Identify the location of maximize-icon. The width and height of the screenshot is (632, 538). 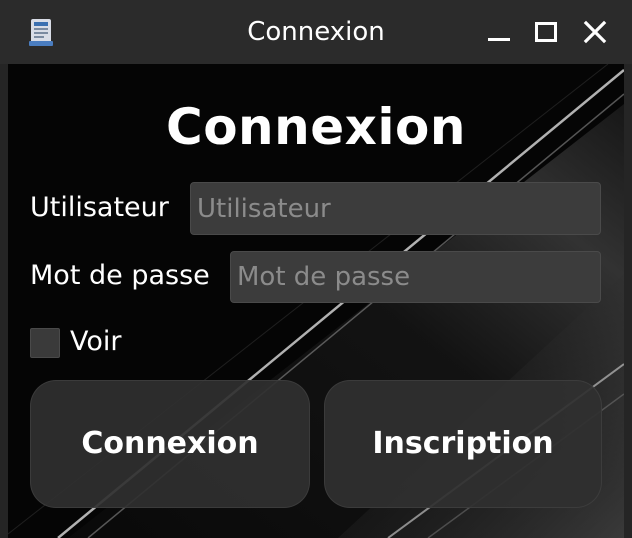
(546, 32).